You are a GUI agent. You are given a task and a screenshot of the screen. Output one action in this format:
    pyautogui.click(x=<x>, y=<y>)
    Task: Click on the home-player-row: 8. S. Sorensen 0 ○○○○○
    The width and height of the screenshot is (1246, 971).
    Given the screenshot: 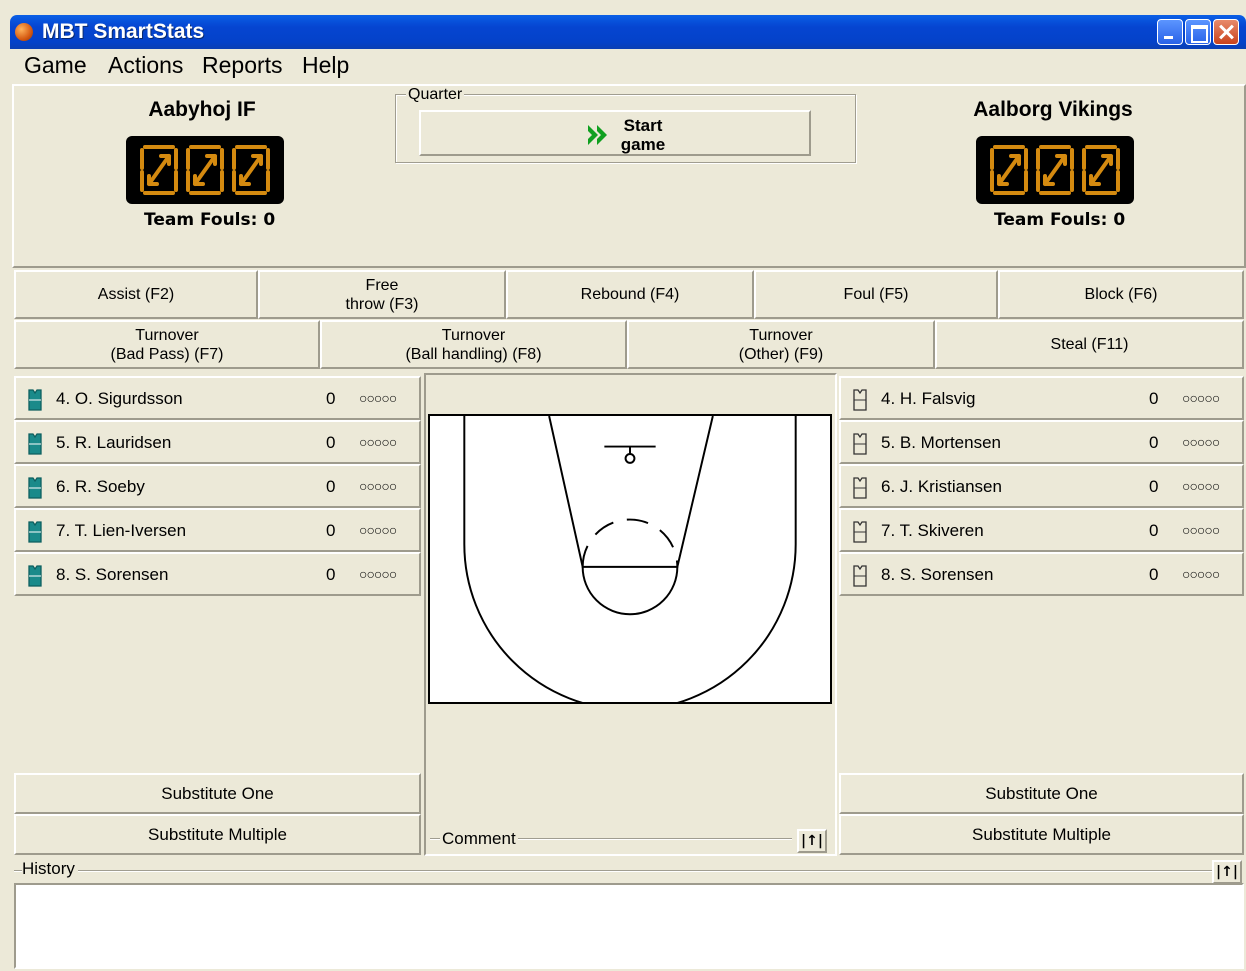 What is the action you would take?
    pyautogui.click(x=217, y=574)
    